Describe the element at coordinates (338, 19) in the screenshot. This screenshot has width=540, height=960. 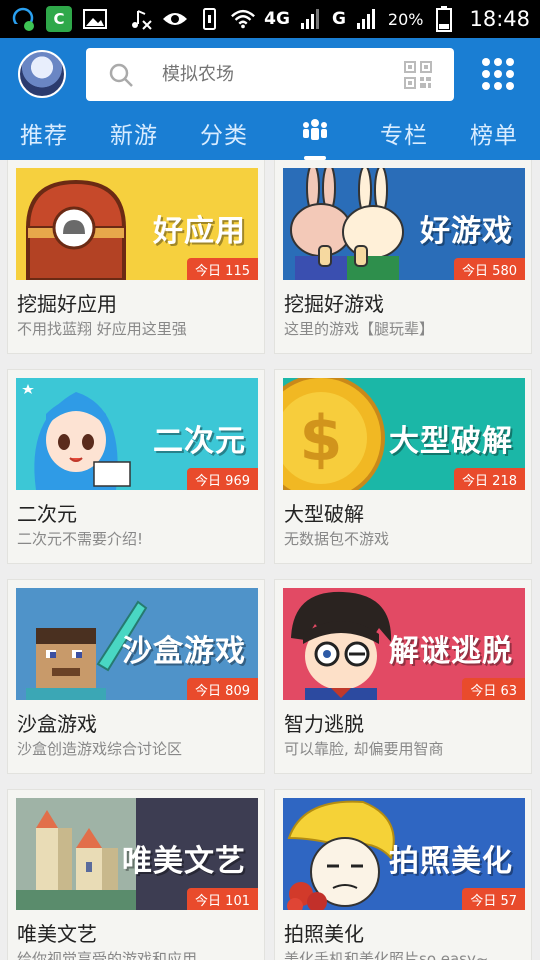
I see `network-g-label: G` at that location.